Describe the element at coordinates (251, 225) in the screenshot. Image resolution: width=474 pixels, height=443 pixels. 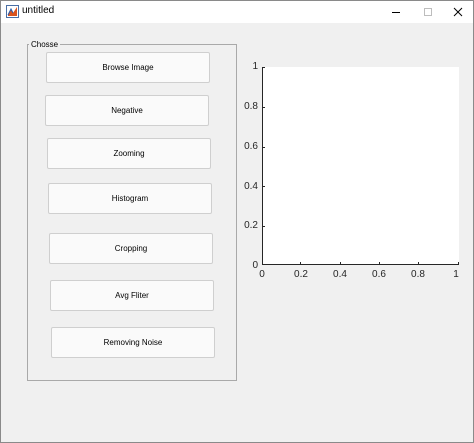
I see `y-tick-label: 0.2` at that location.